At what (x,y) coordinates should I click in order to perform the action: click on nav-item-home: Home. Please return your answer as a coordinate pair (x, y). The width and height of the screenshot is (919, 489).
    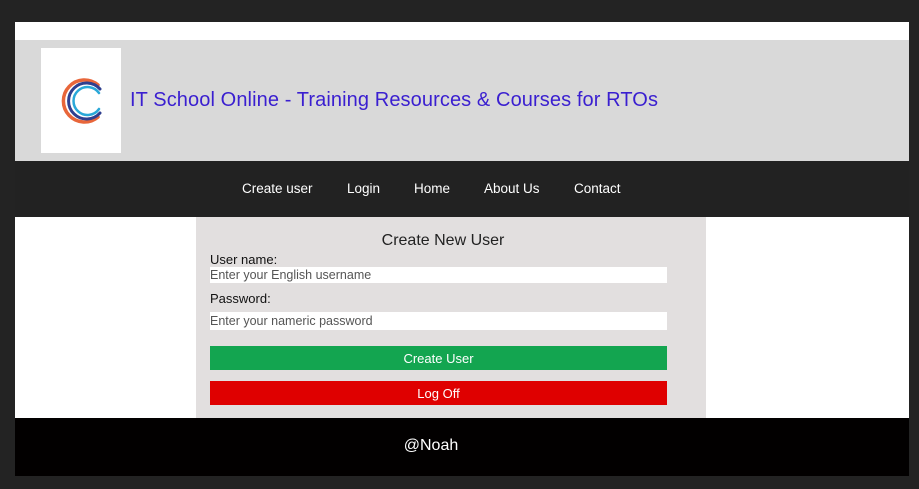
    Looking at the image, I should click on (432, 188).